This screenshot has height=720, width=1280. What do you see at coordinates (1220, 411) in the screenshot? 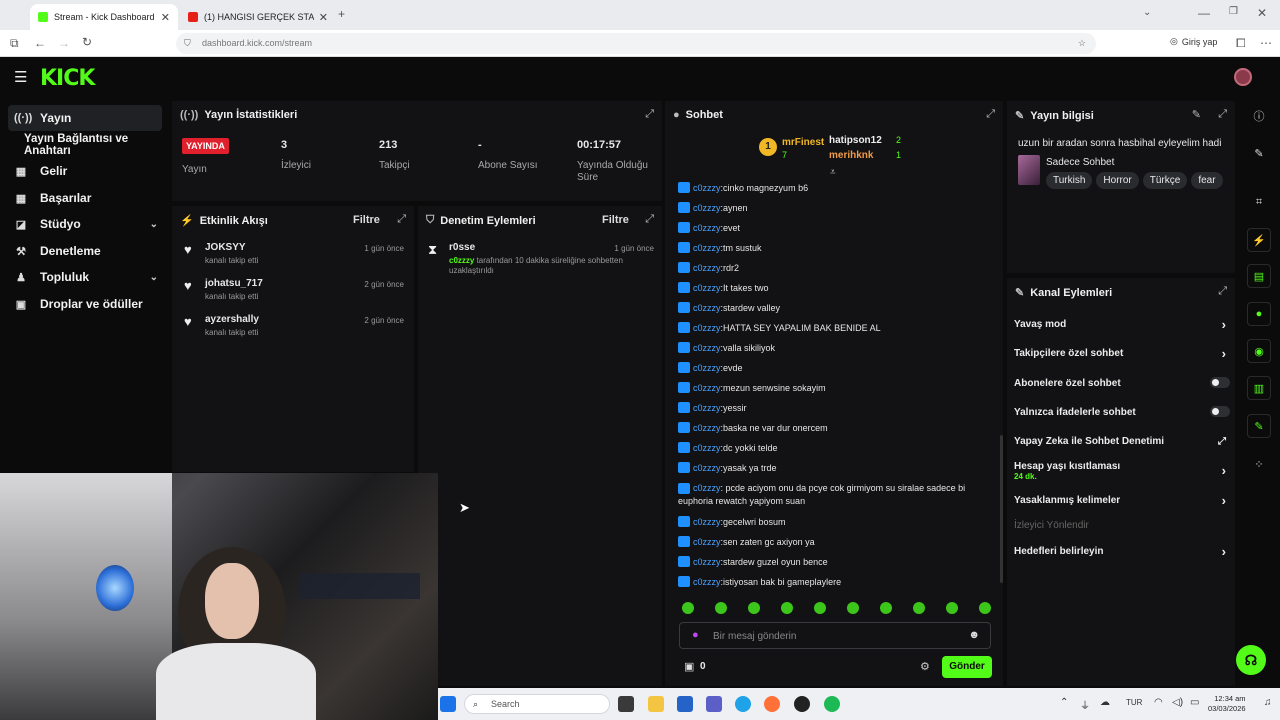
I see `emote-only-toggle` at bounding box center [1220, 411].